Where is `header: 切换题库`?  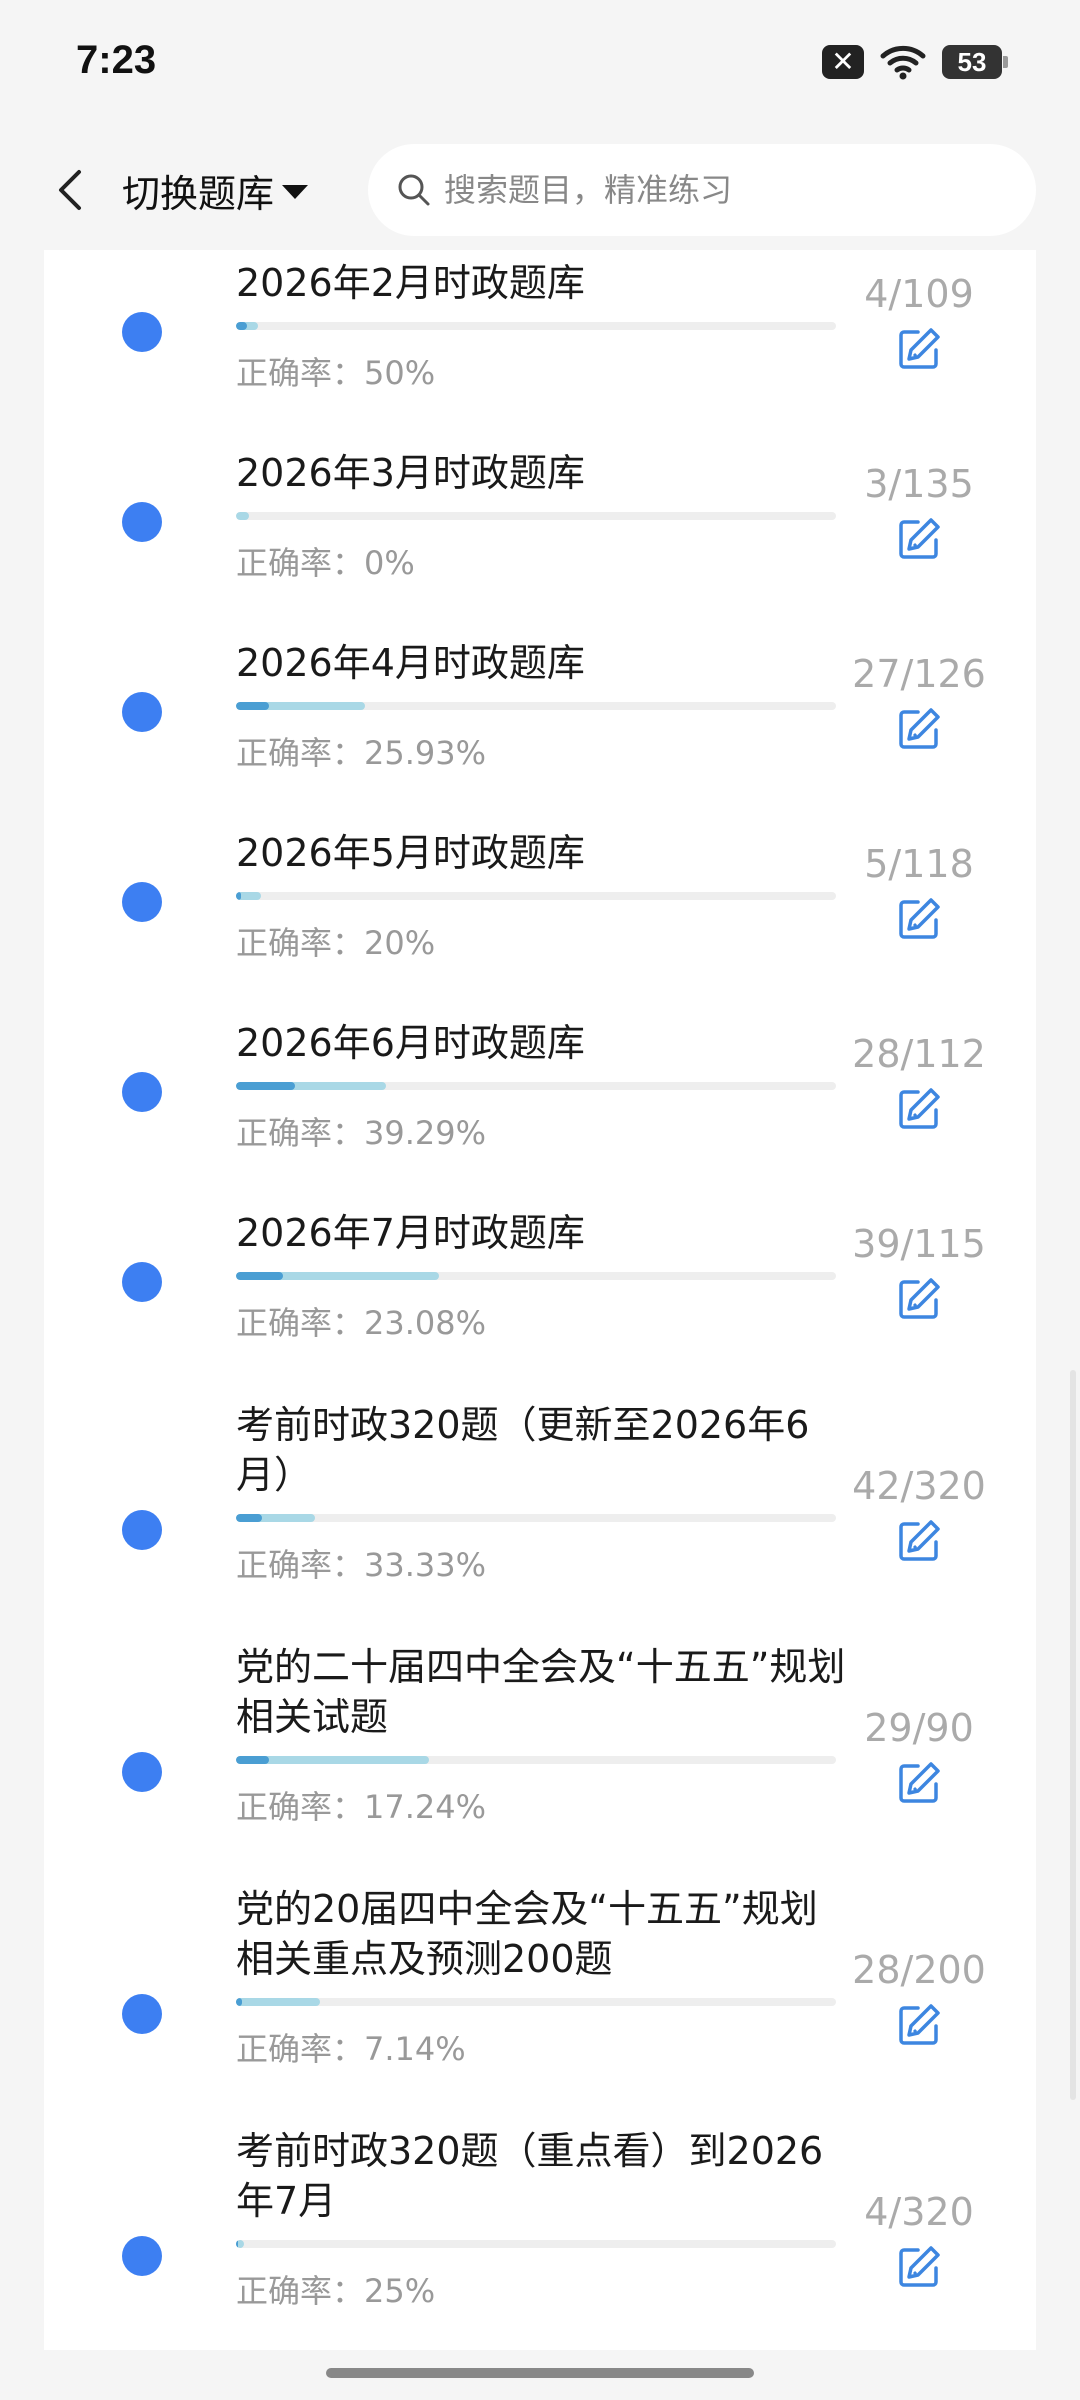
header: 切换题库 is located at coordinates (540, 190).